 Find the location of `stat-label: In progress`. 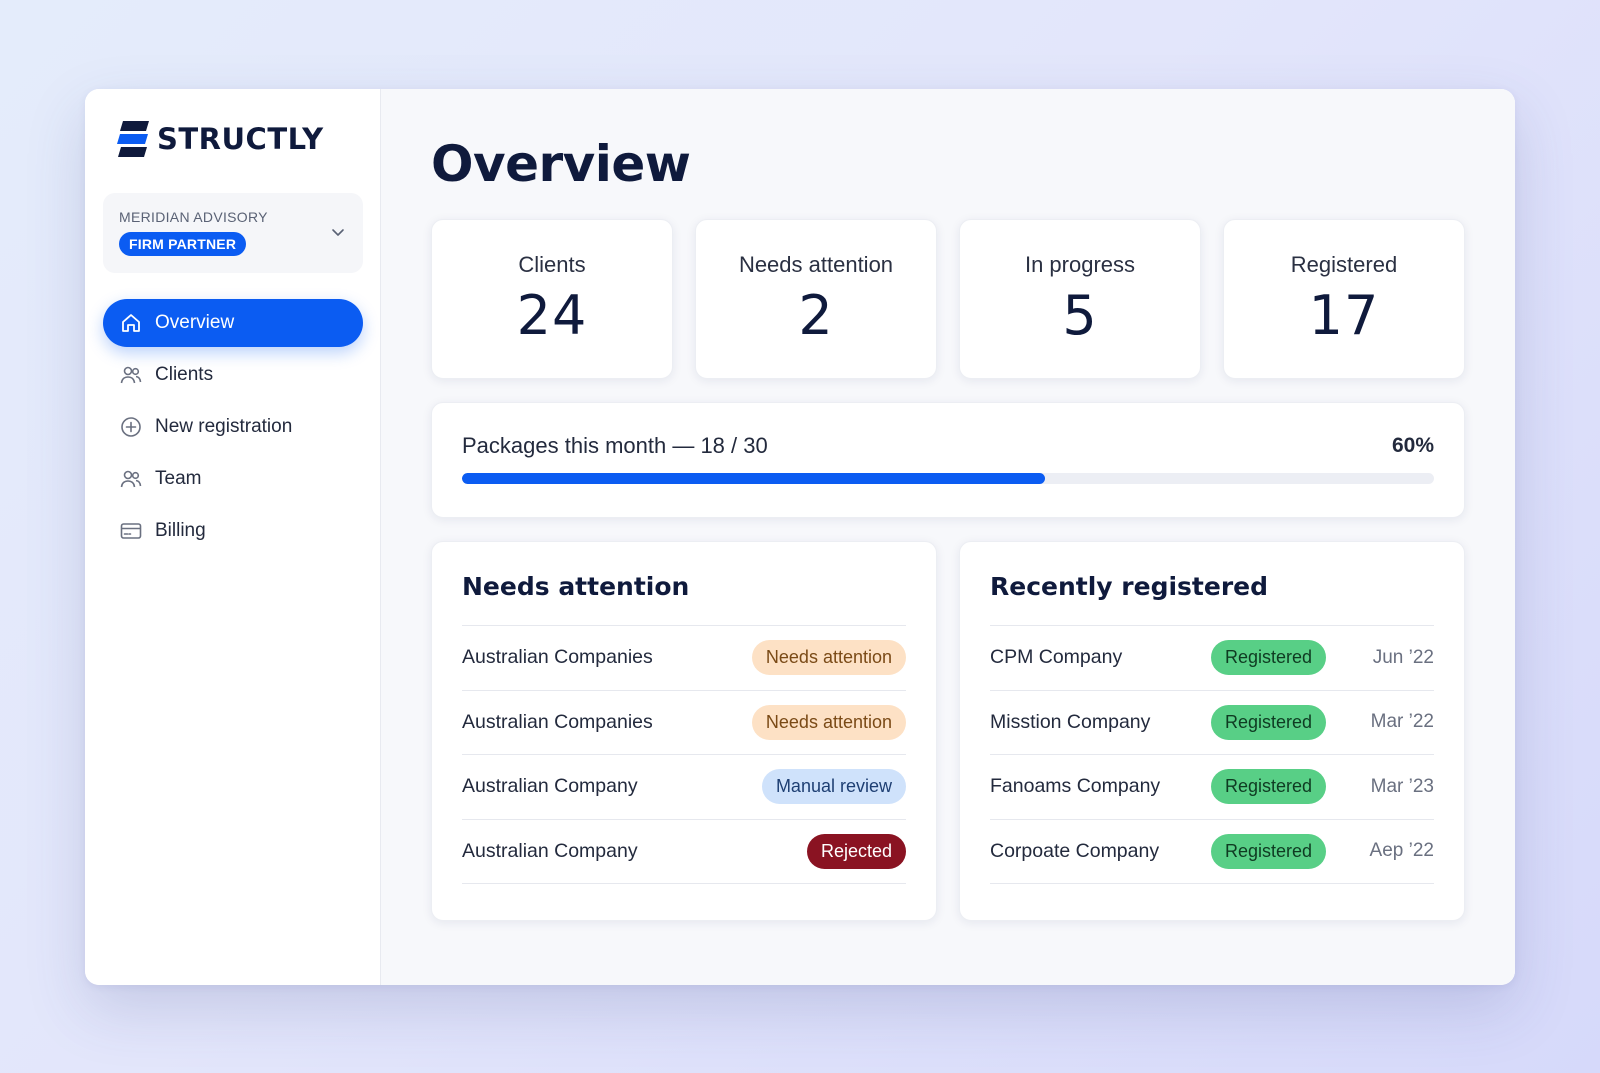

stat-label: In progress is located at coordinates (1080, 264).